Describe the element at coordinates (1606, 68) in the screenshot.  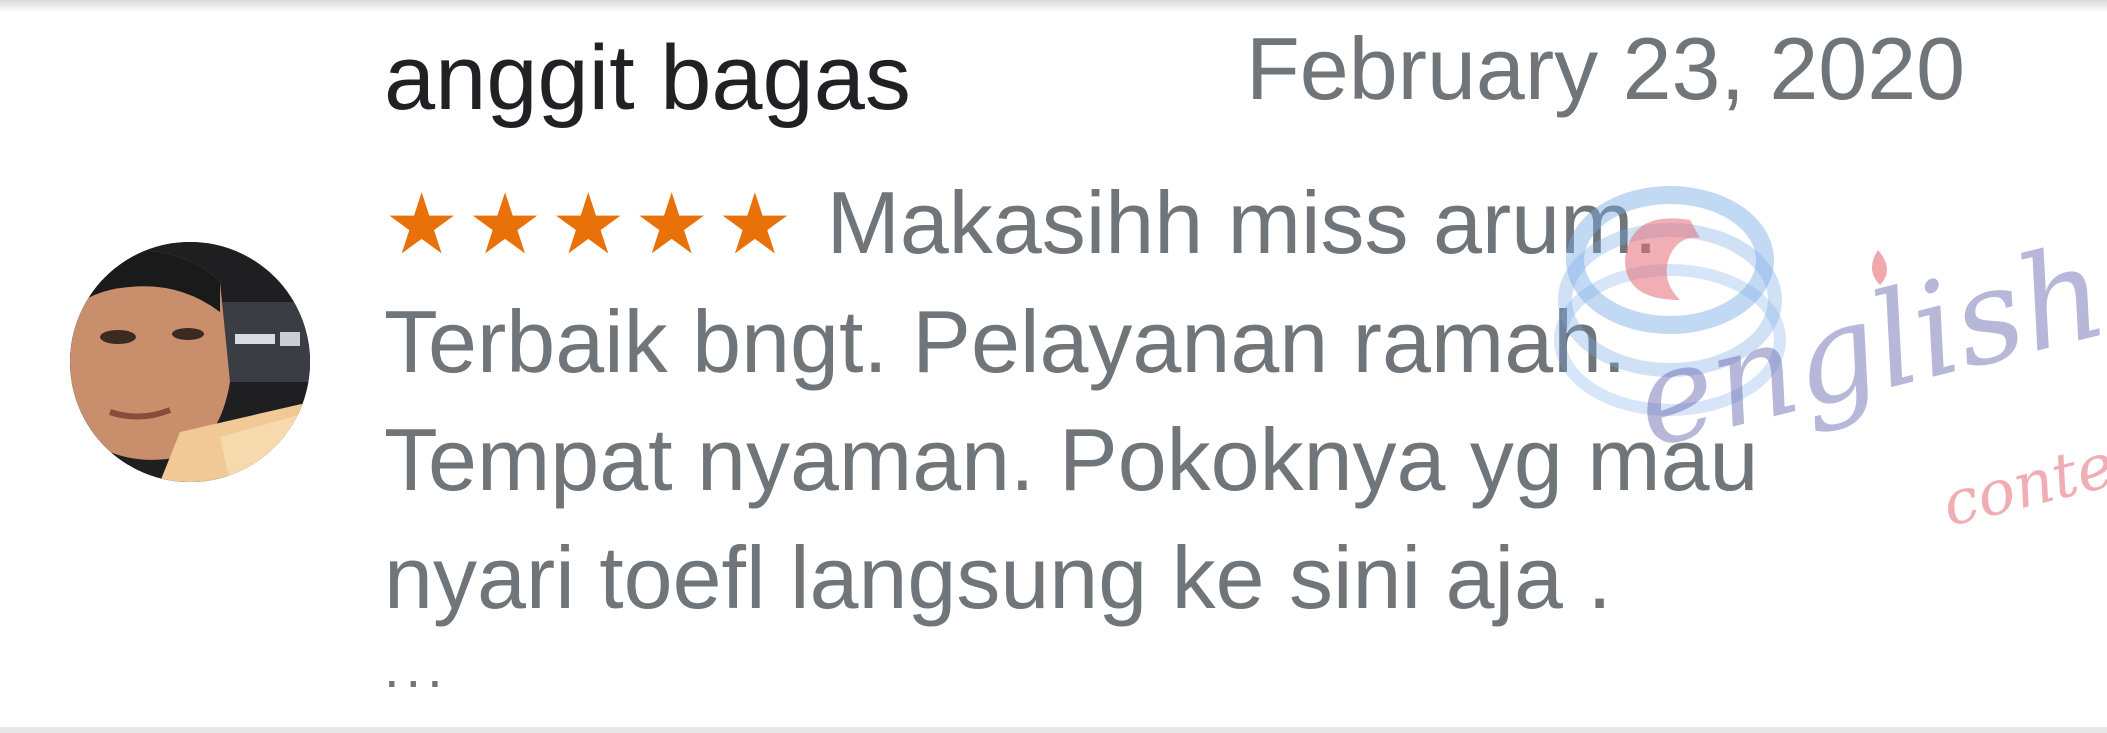
I see `review-date: February 23, 2020` at that location.